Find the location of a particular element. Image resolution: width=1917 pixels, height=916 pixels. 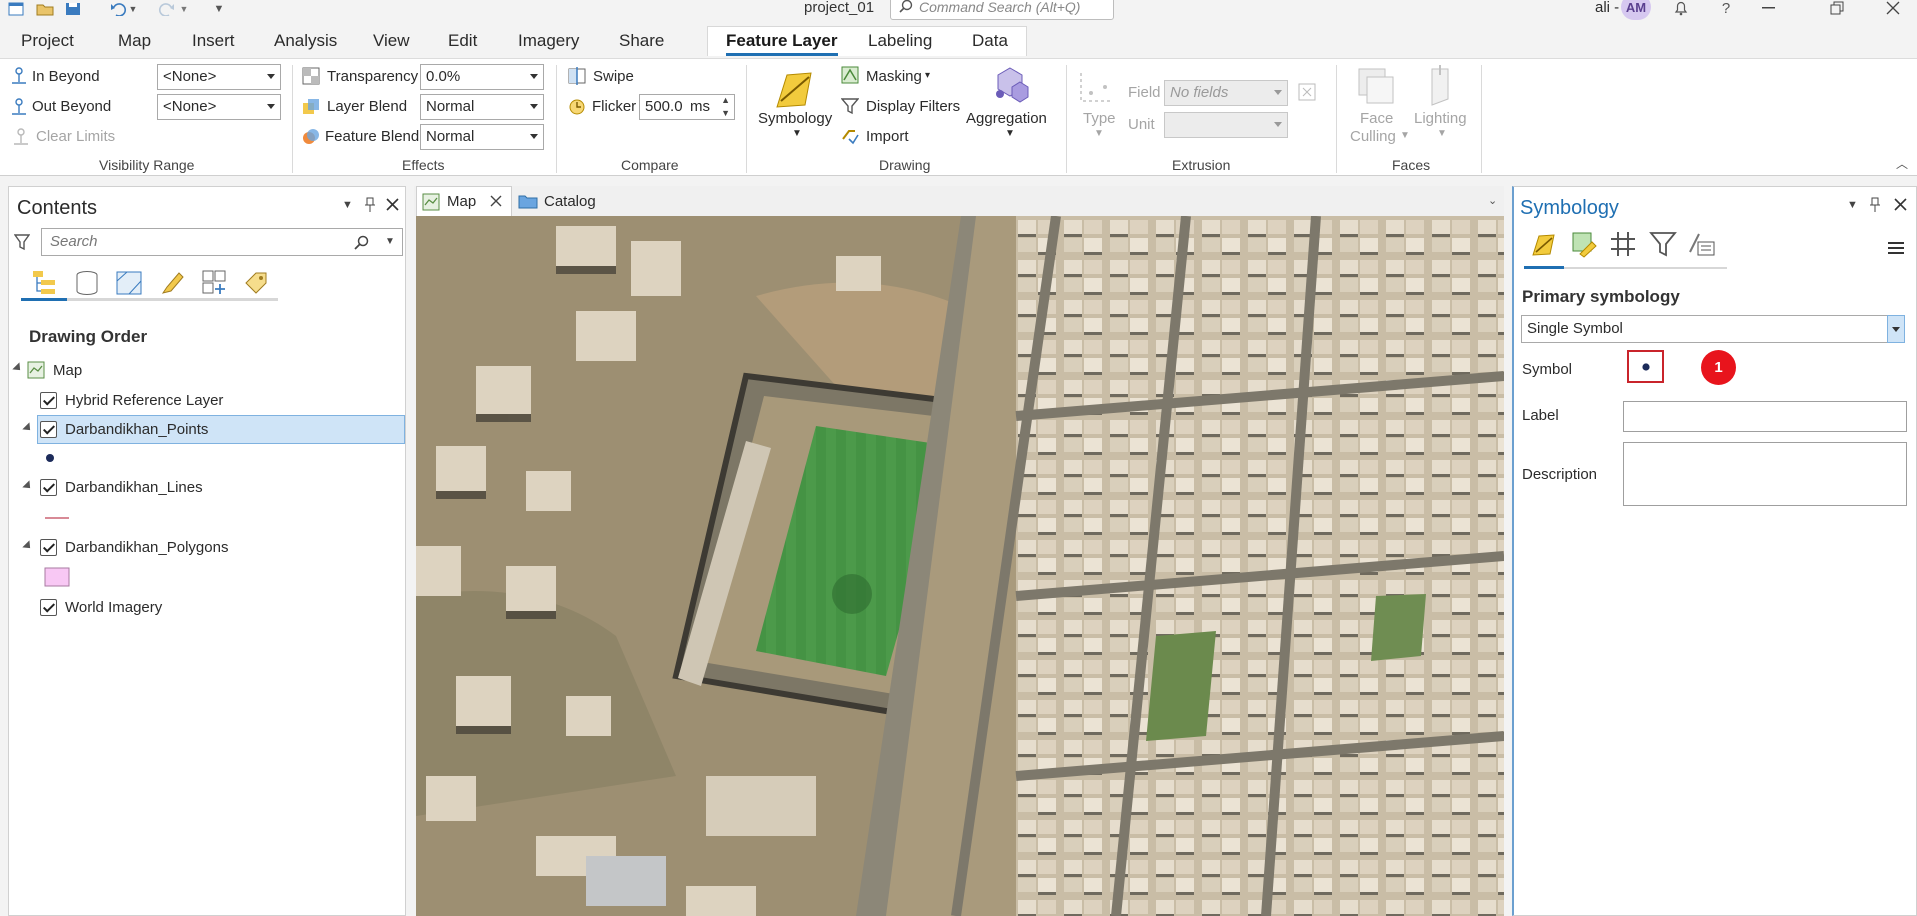

notifications-bell-icon is located at coordinates (1681, 9).